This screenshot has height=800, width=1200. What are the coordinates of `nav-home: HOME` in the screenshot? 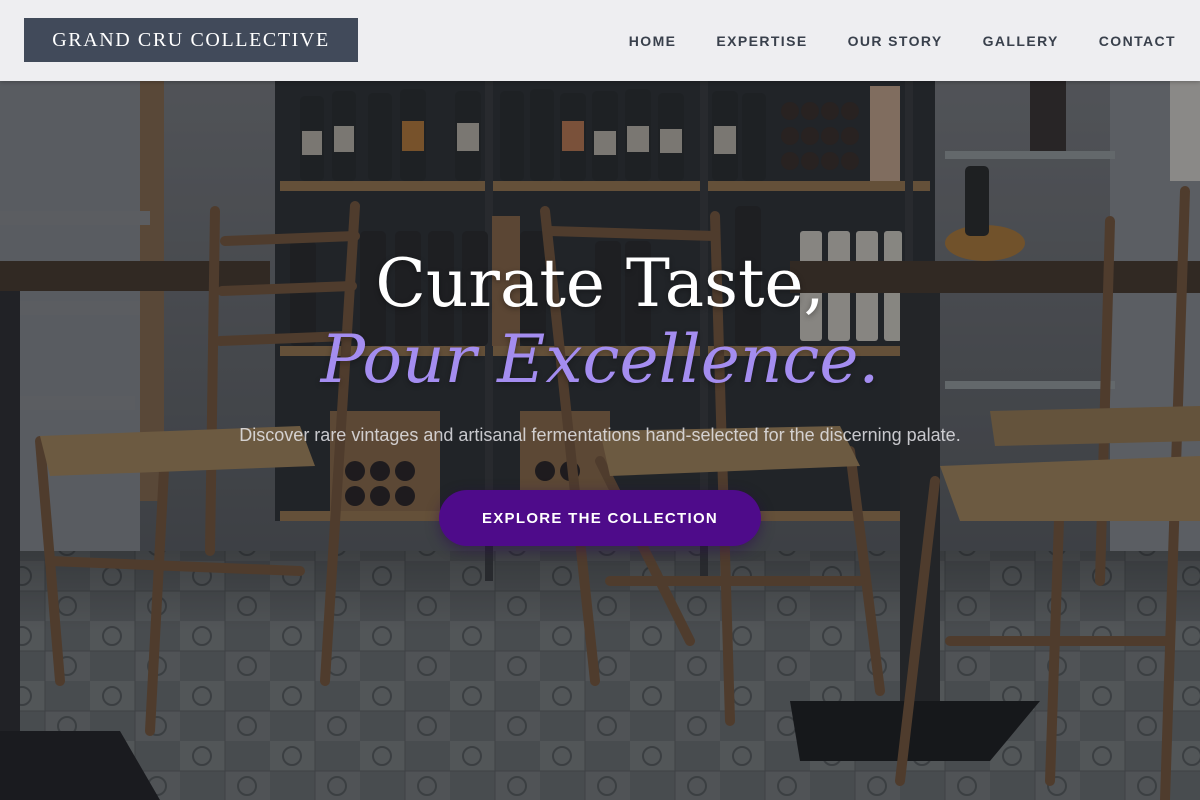 It's located at (653, 41).